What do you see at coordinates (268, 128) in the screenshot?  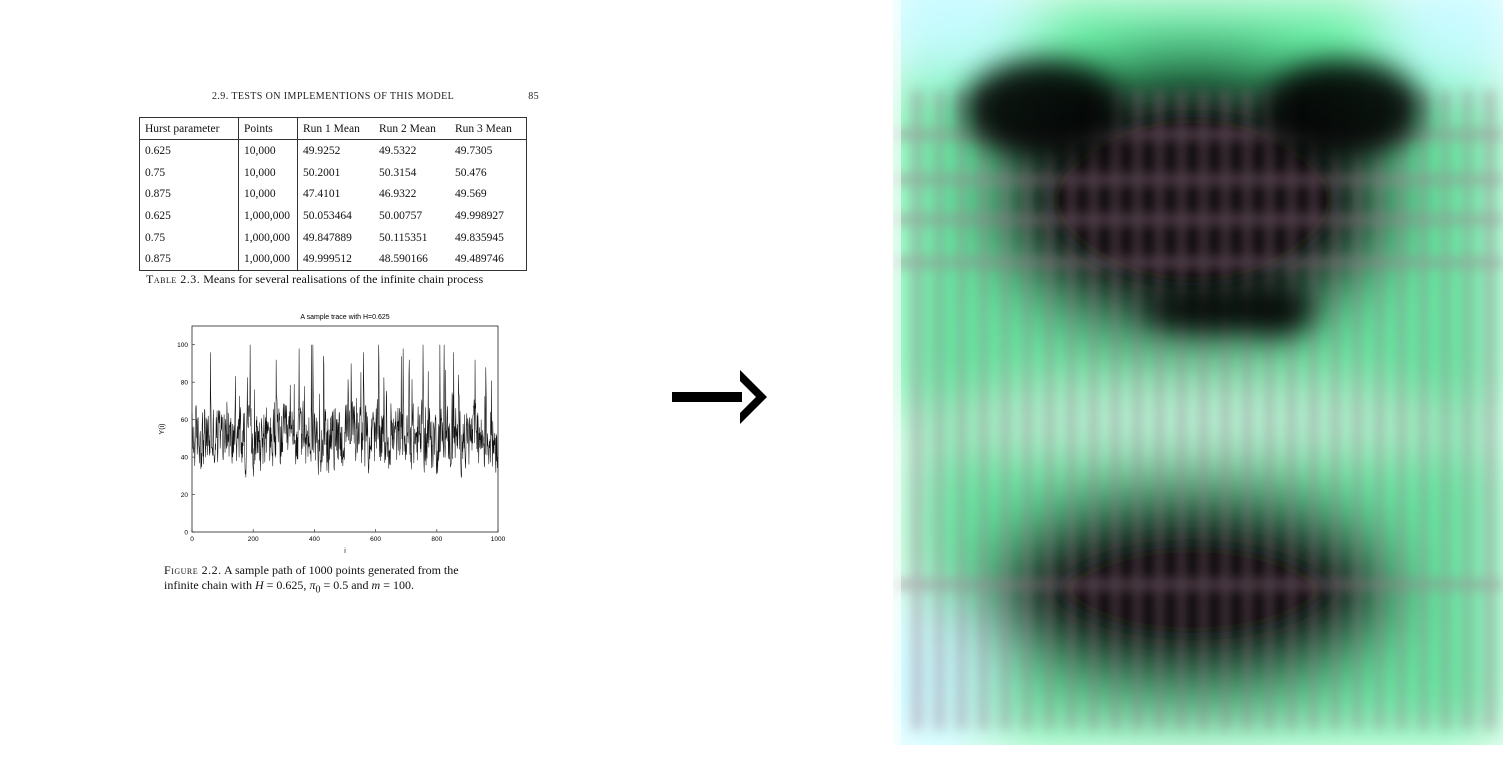 I see `table-header-cell: Points` at bounding box center [268, 128].